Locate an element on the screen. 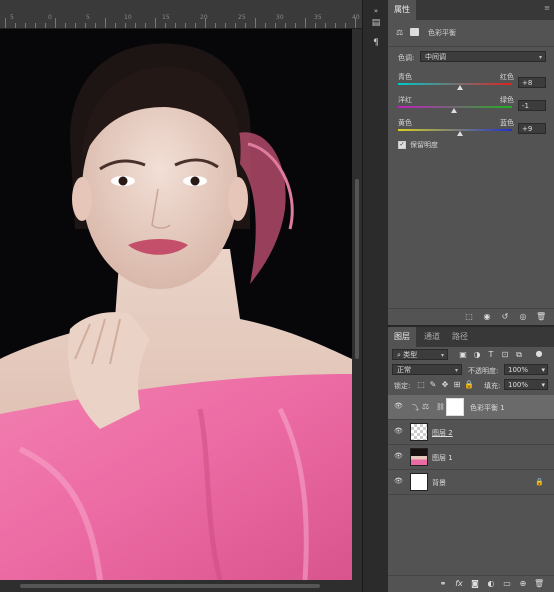  layer-filter-dropdown: ⌕ 类型 ▾ is located at coordinates (420, 354).